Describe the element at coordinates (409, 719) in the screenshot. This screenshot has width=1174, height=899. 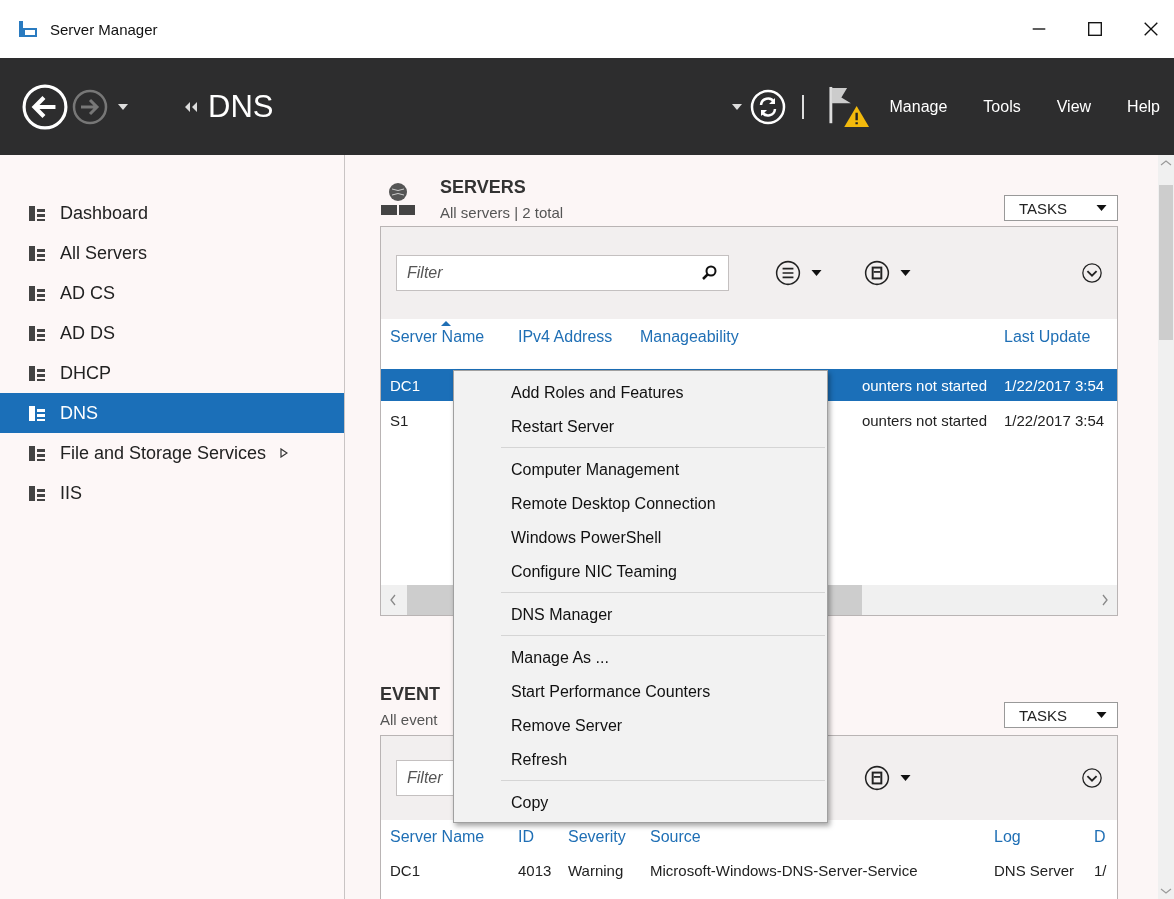
I see `section-subtitle: All event` at that location.